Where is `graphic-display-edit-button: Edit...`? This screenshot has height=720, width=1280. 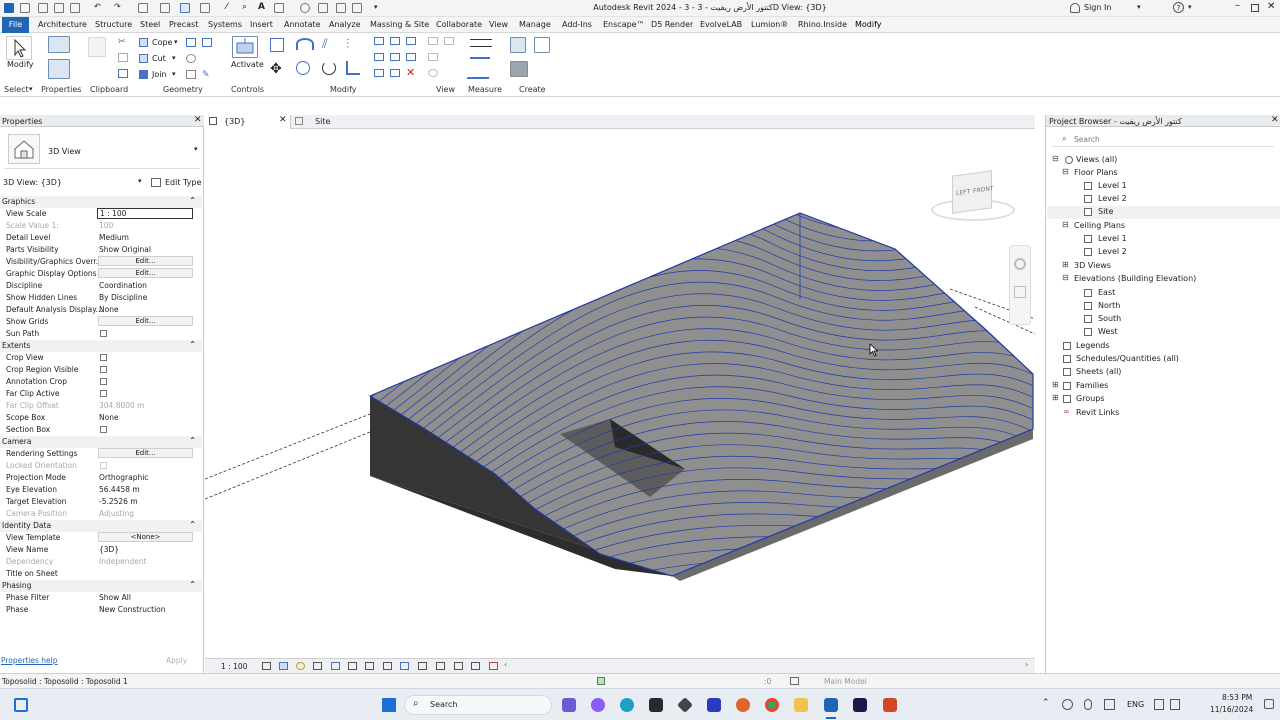 graphic-display-edit-button: Edit... is located at coordinates (145, 273).